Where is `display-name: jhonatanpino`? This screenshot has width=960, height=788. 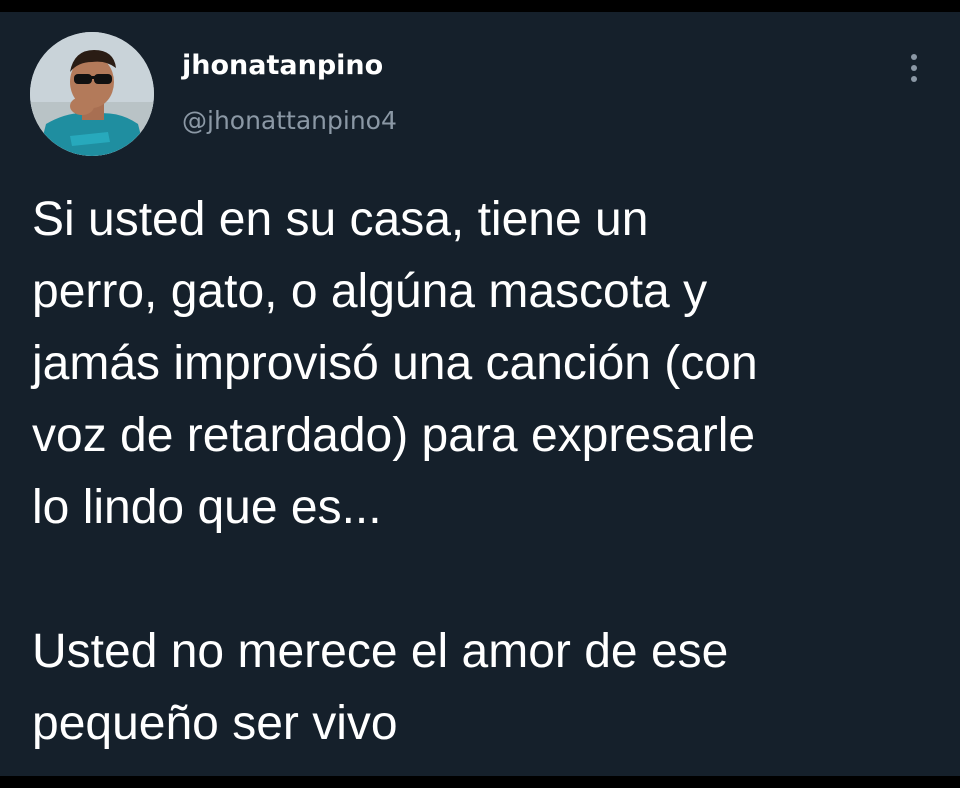
display-name: jhonatanpino is located at coordinates (282, 65).